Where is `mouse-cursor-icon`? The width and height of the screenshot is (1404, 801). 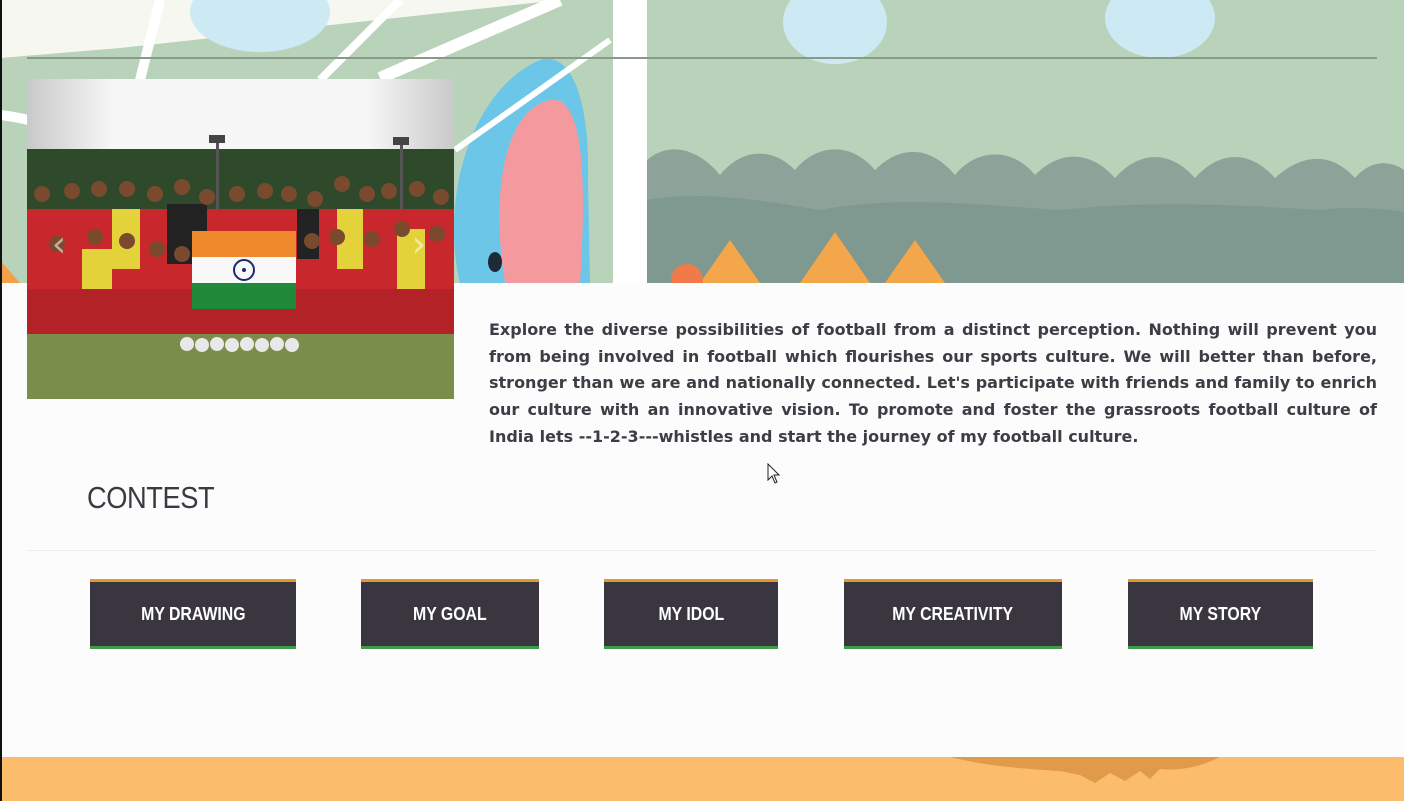
mouse-cursor-icon is located at coordinates (774, 473).